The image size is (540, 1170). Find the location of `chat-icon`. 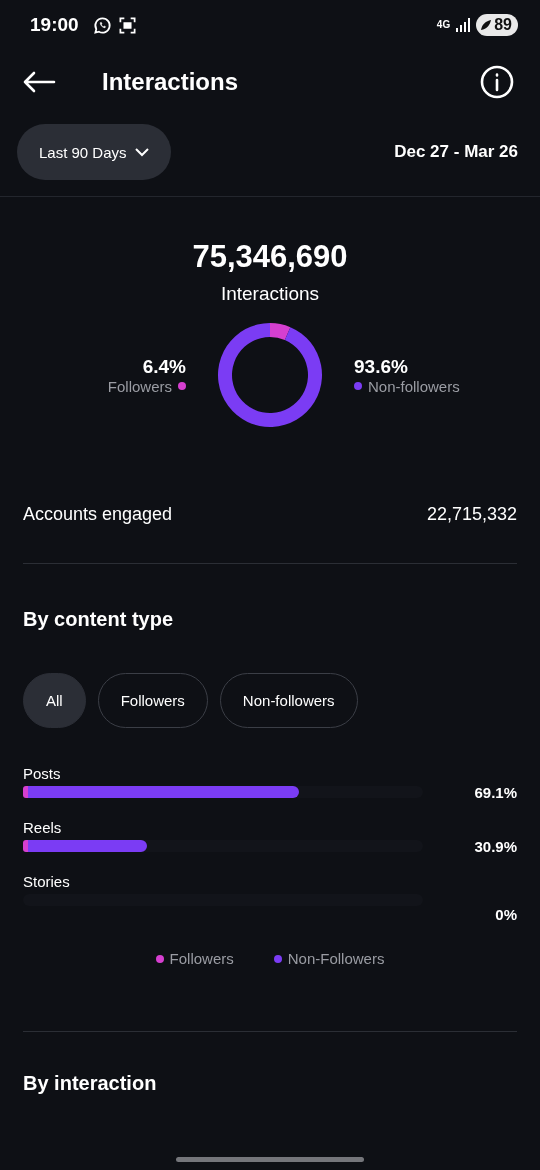

chat-icon is located at coordinates (102, 25).